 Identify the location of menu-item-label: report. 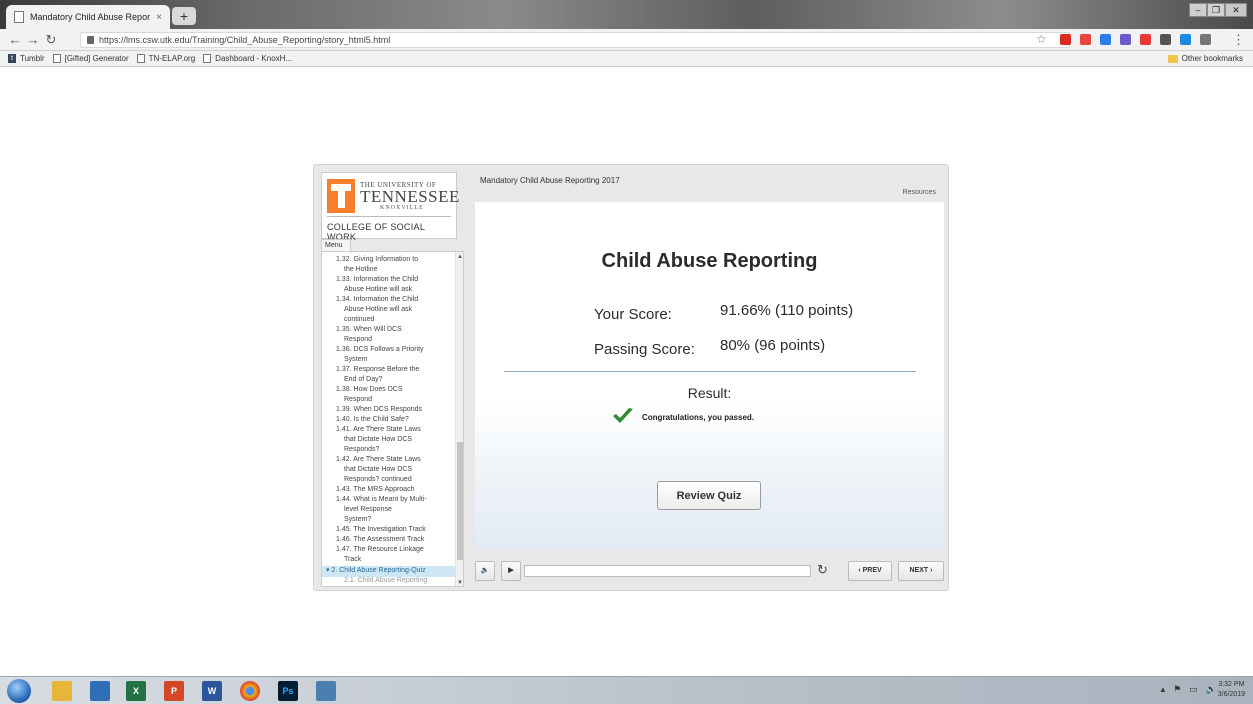
(398, 253).